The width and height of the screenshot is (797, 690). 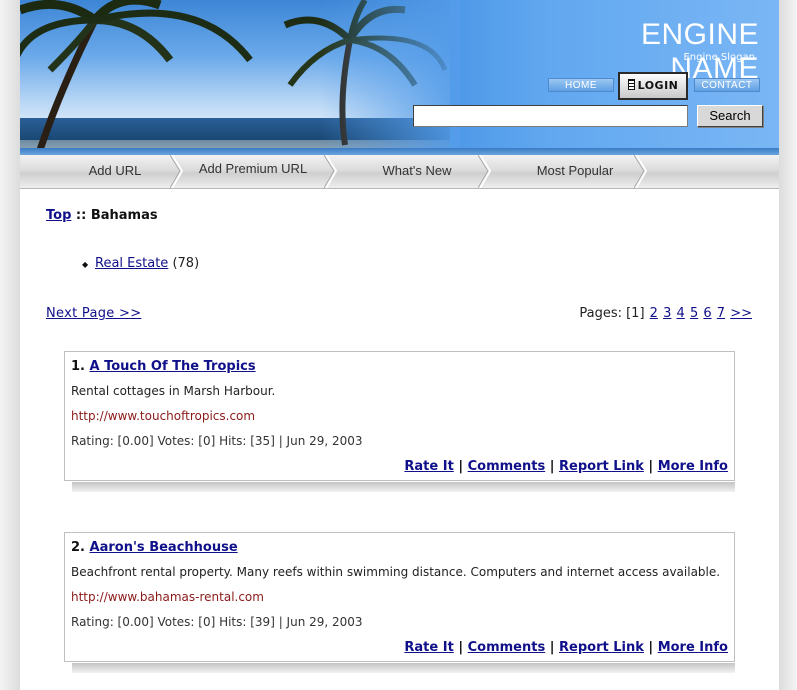 What do you see at coordinates (788, 345) in the screenshot?
I see `page-shadow-right` at bounding box center [788, 345].